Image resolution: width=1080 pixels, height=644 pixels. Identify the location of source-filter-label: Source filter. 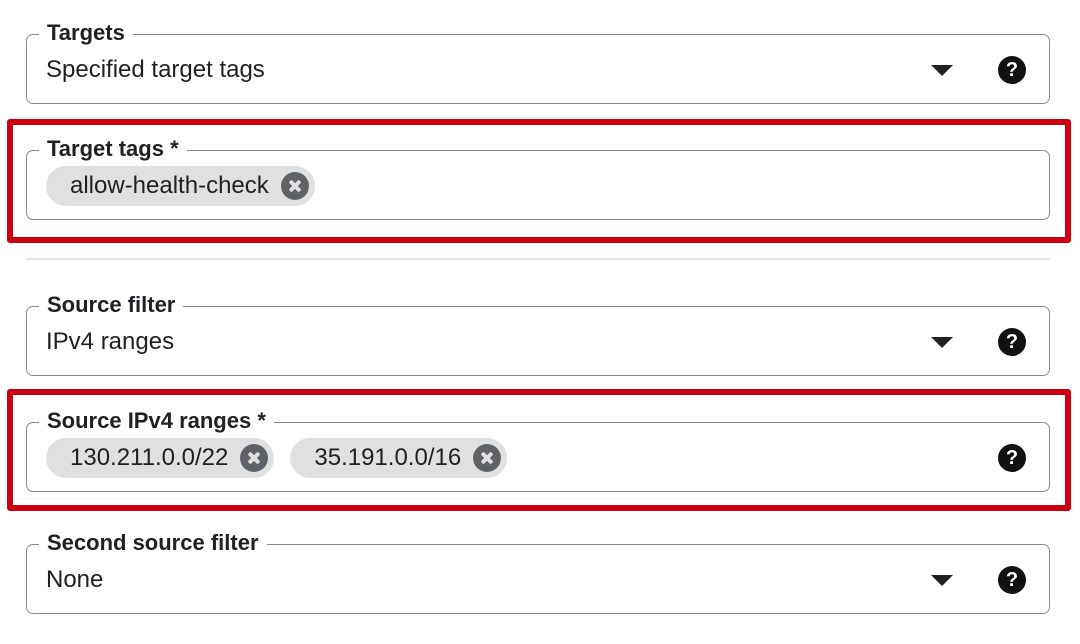
(111, 305).